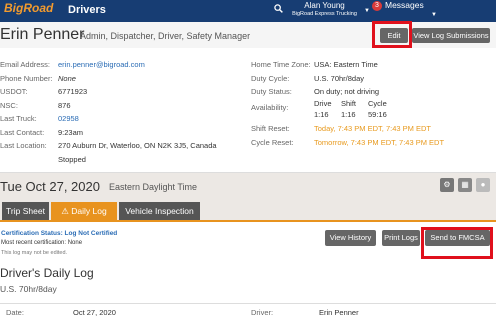 The width and height of the screenshot is (496, 325). Describe the element at coordinates (270, 107) in the screenshot. I see `availability-label: Availability:` at that location.